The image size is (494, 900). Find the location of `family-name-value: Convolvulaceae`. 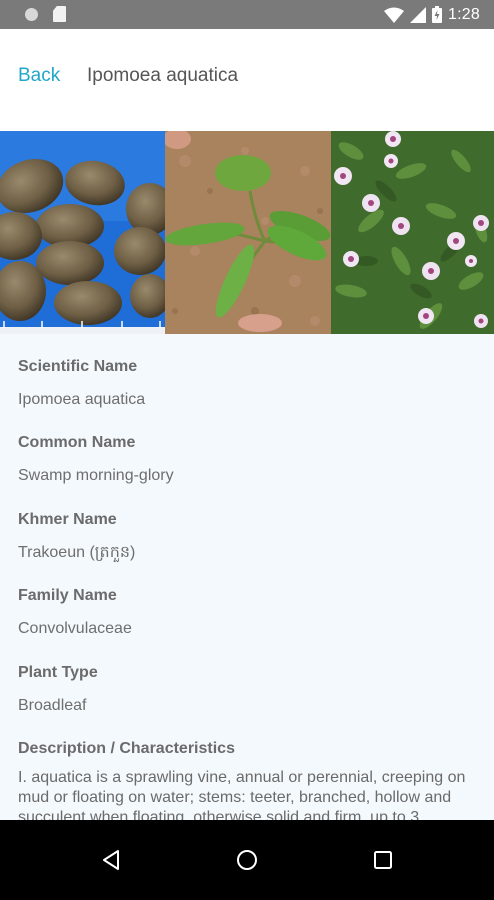

family-name-value: Convolvulaceae is located at coordinates (75, 628).